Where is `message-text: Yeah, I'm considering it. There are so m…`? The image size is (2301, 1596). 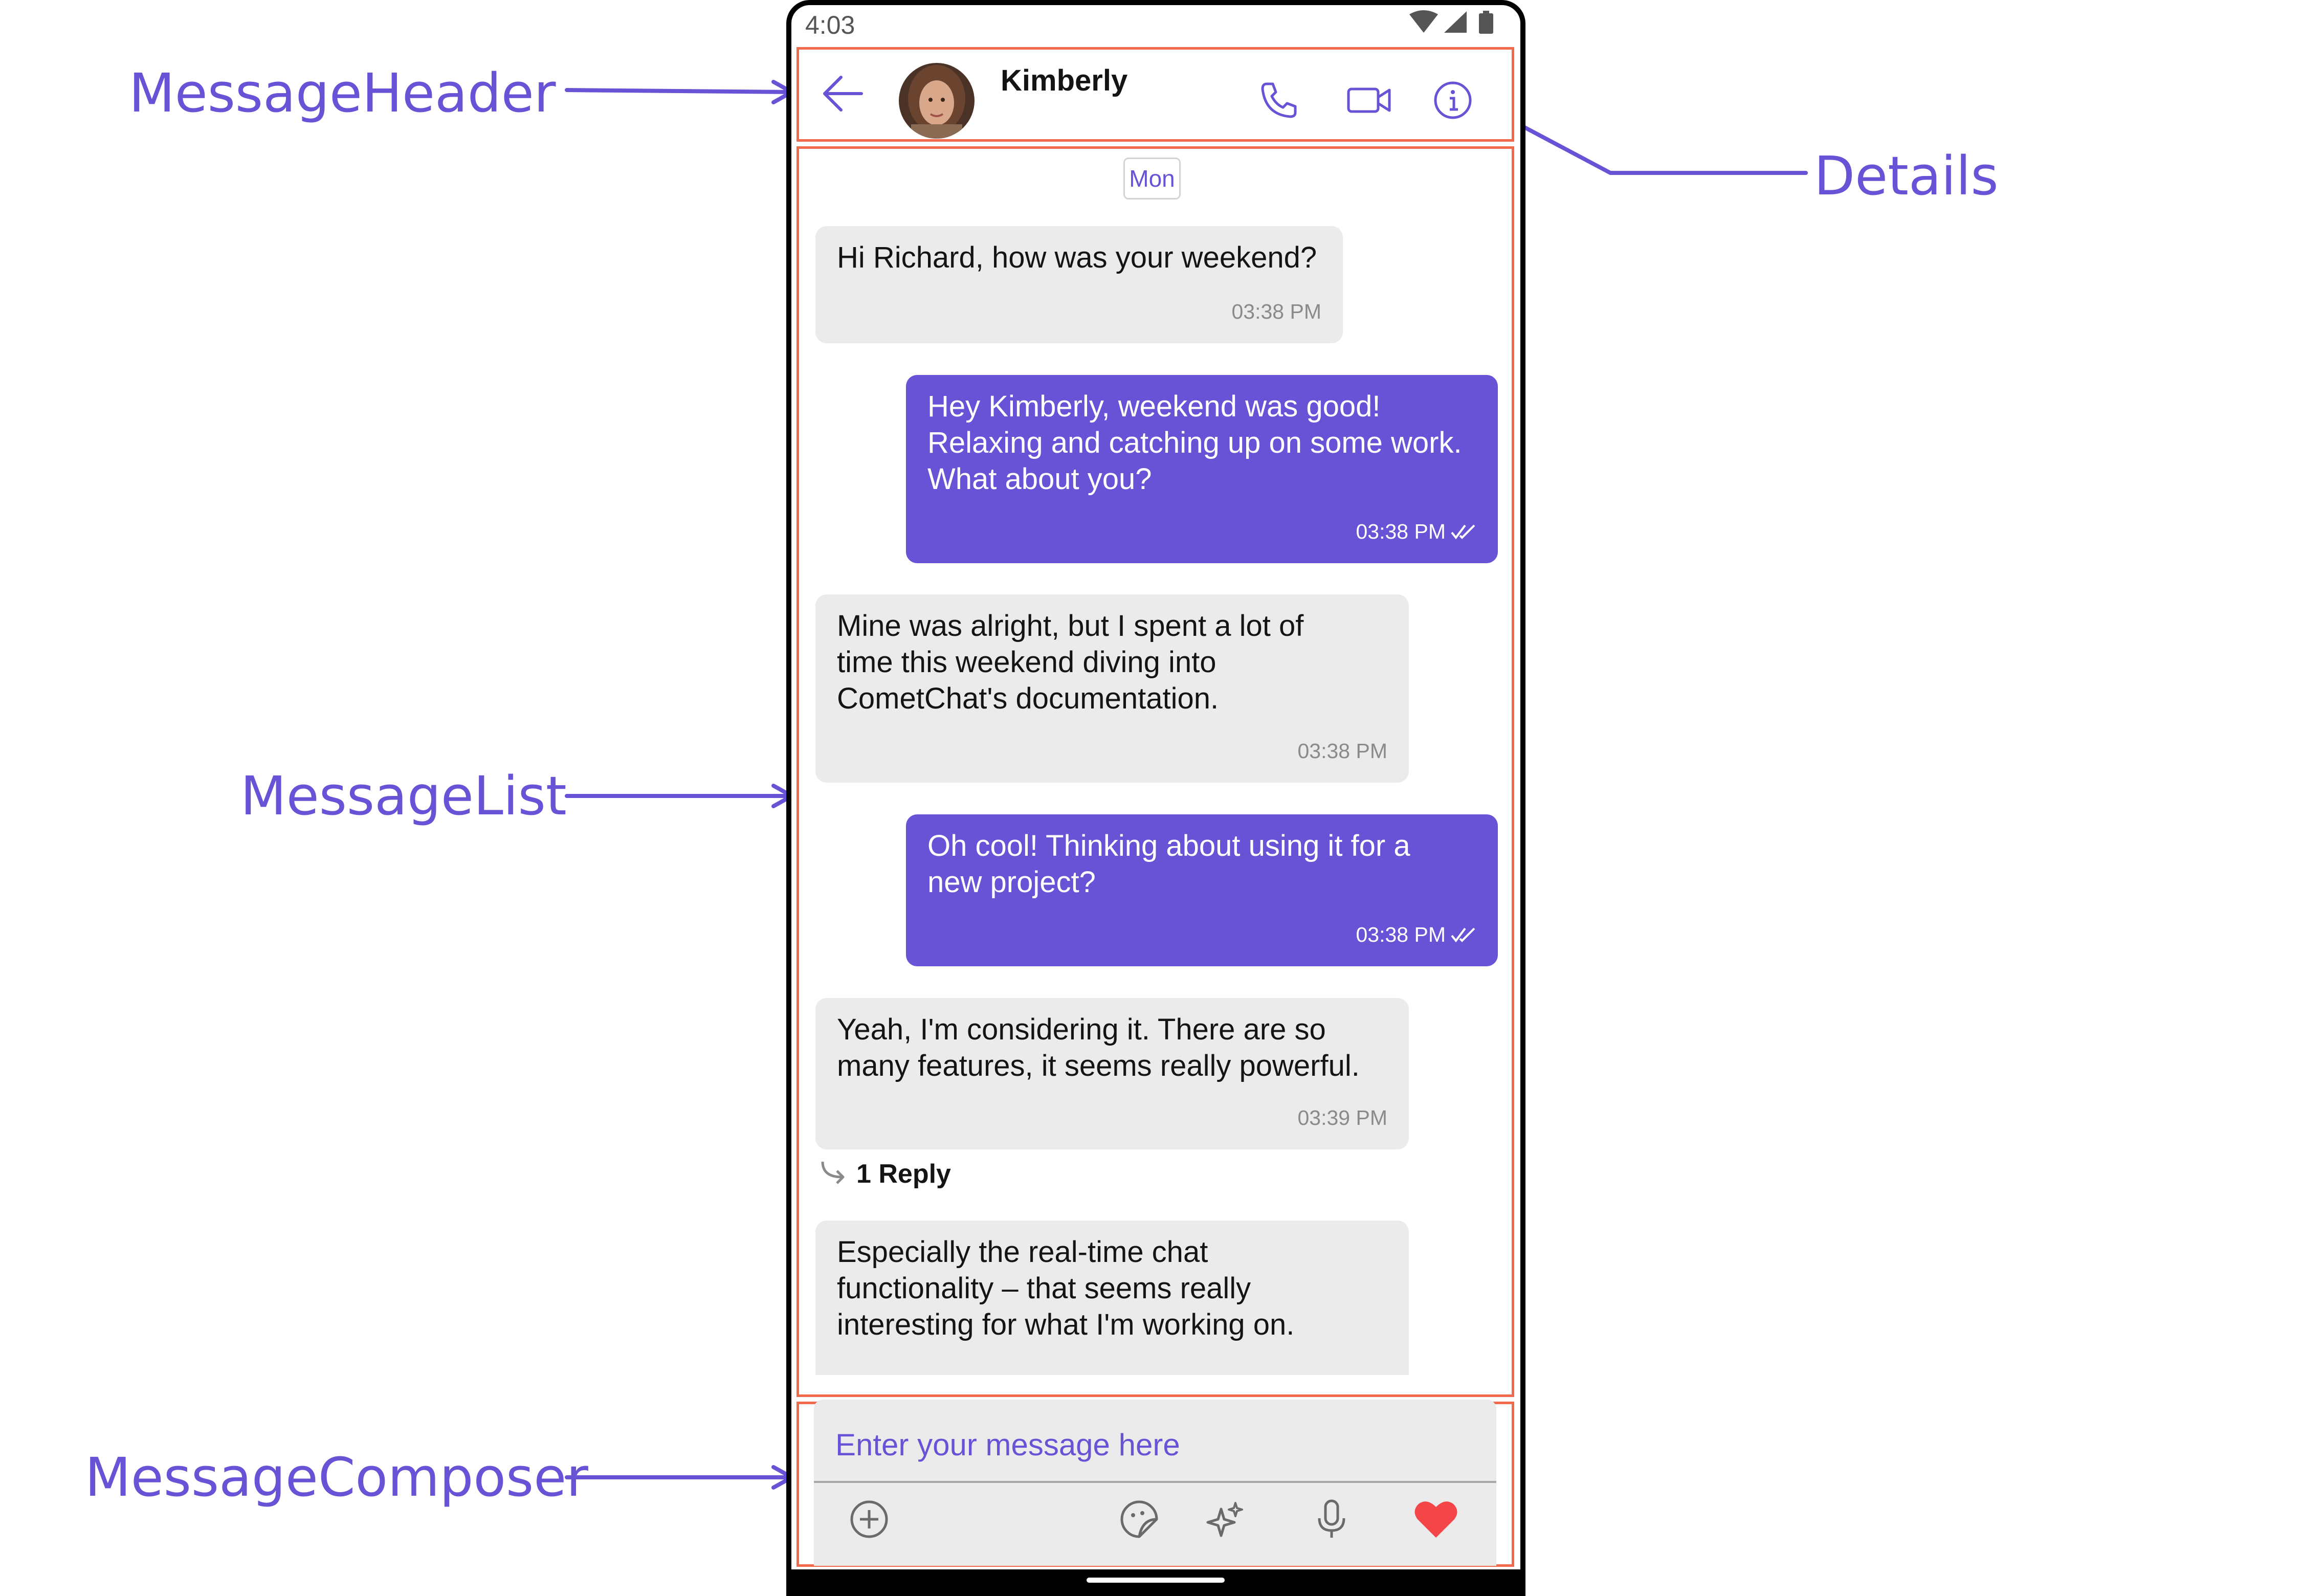
message-text: Yeah, I'm considering it. There are so m… is located at coordinates (1098, 1047).